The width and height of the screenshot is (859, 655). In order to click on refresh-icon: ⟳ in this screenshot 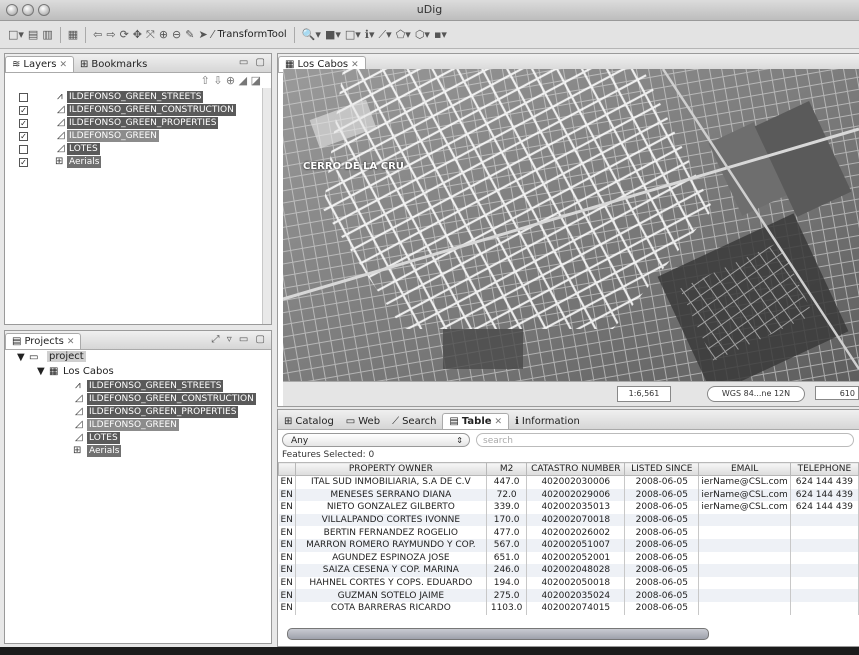, I will do `click(124, 35)`.